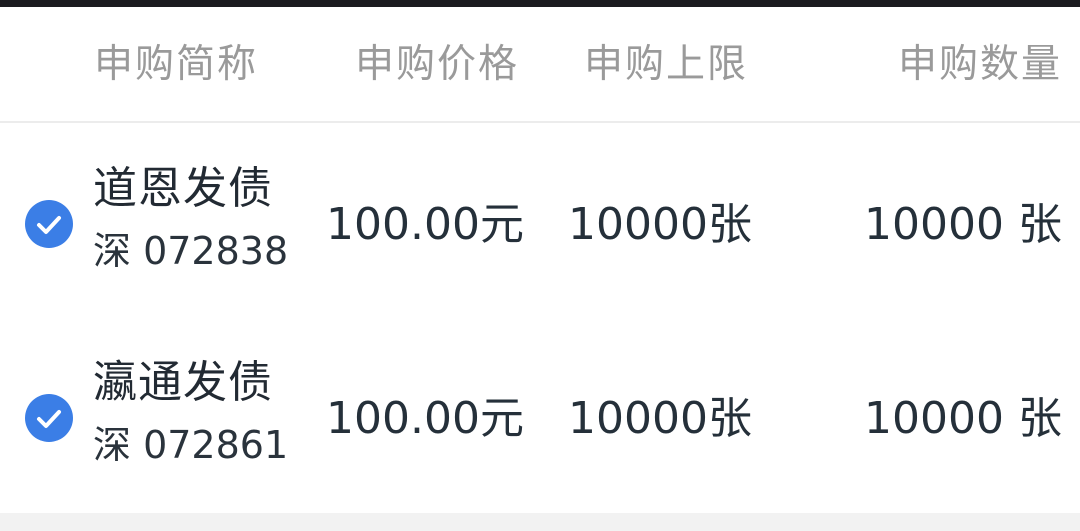  I want to click on footer-divider, so click(540, 522).